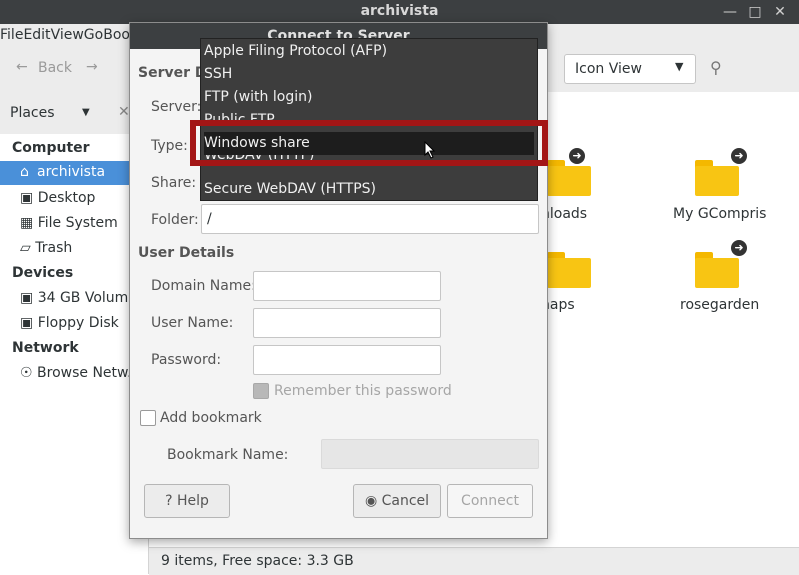 This screenshot has height=575, width=799. I want to click on forward-arrow-icon: →, so click(92, 67).